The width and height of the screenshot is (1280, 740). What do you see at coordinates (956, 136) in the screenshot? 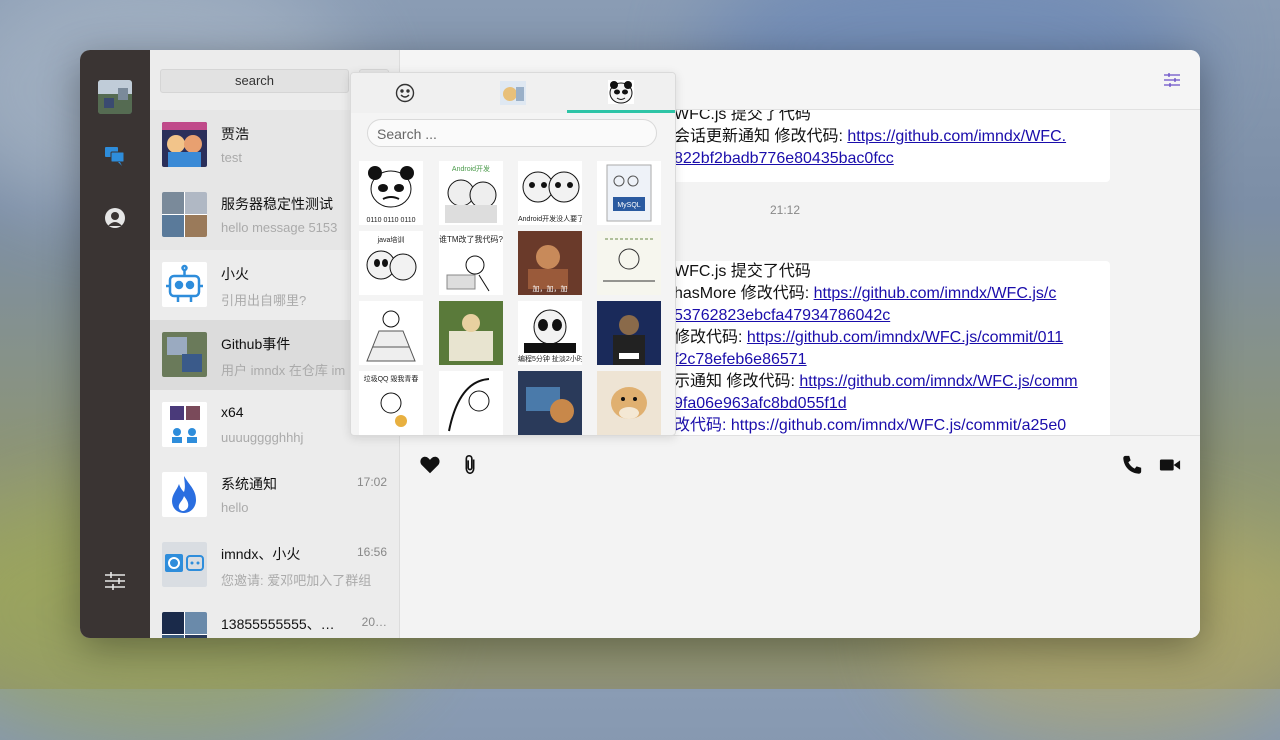
I see `commit-link: https://github.com/imndx/WFC.` at bounding box center [956, 136].